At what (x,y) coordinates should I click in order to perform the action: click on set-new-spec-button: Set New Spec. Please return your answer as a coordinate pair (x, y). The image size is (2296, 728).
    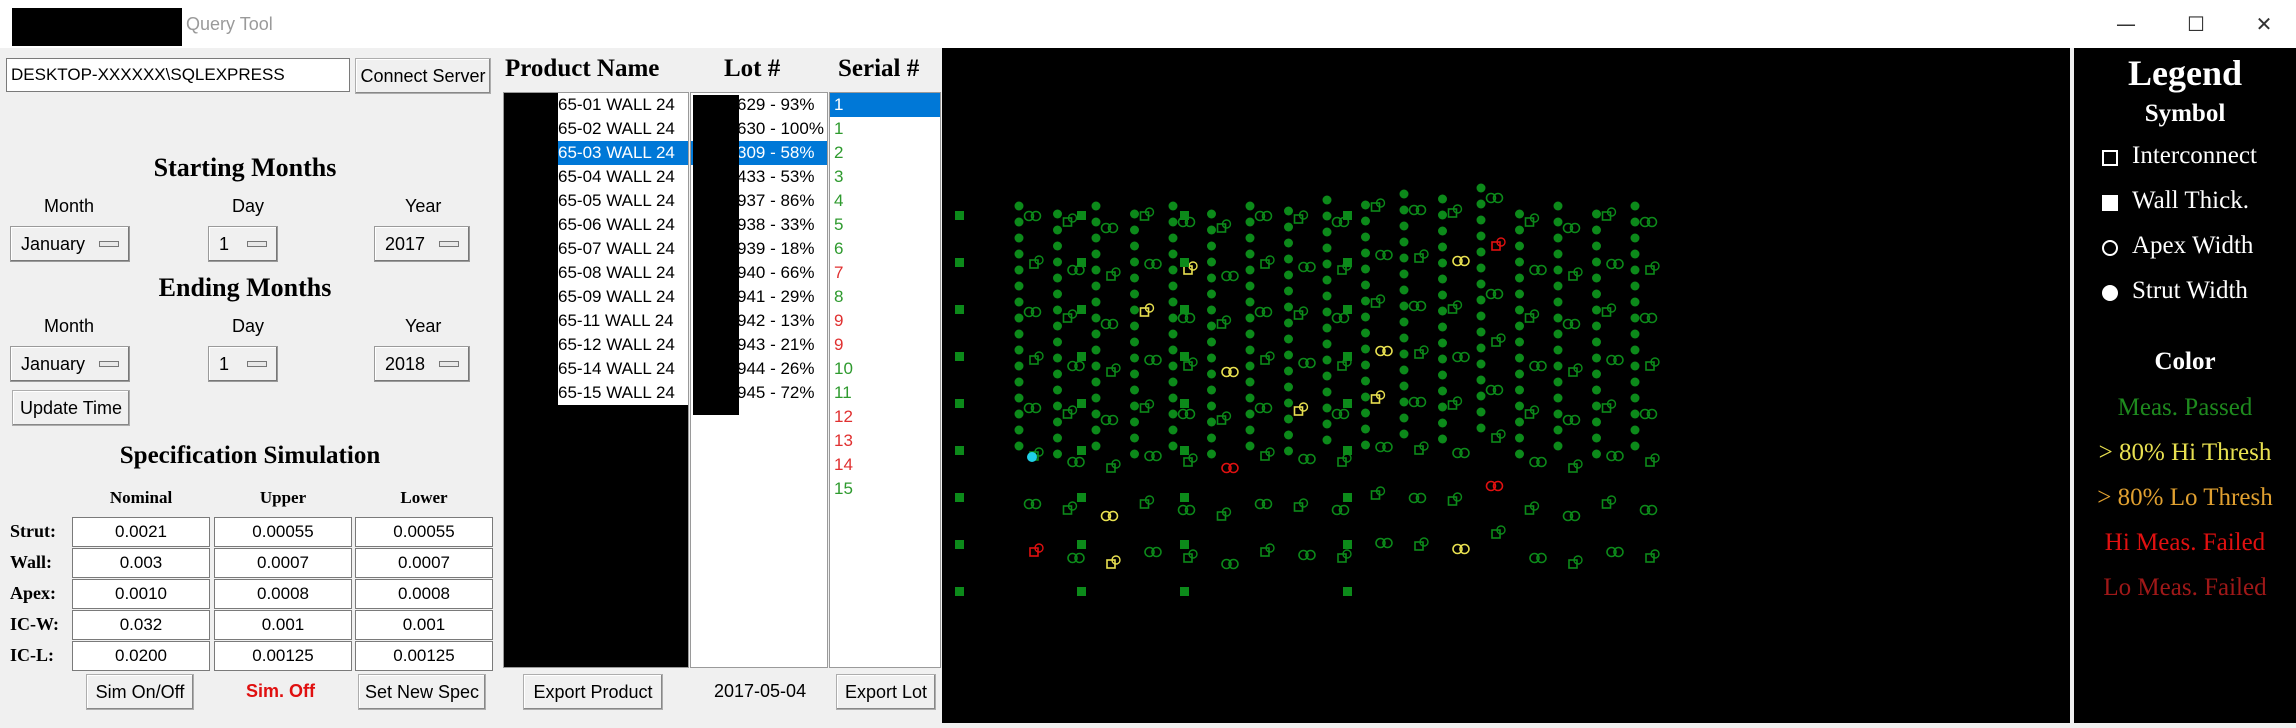
    Looking at the image, I should click on (422, 692).